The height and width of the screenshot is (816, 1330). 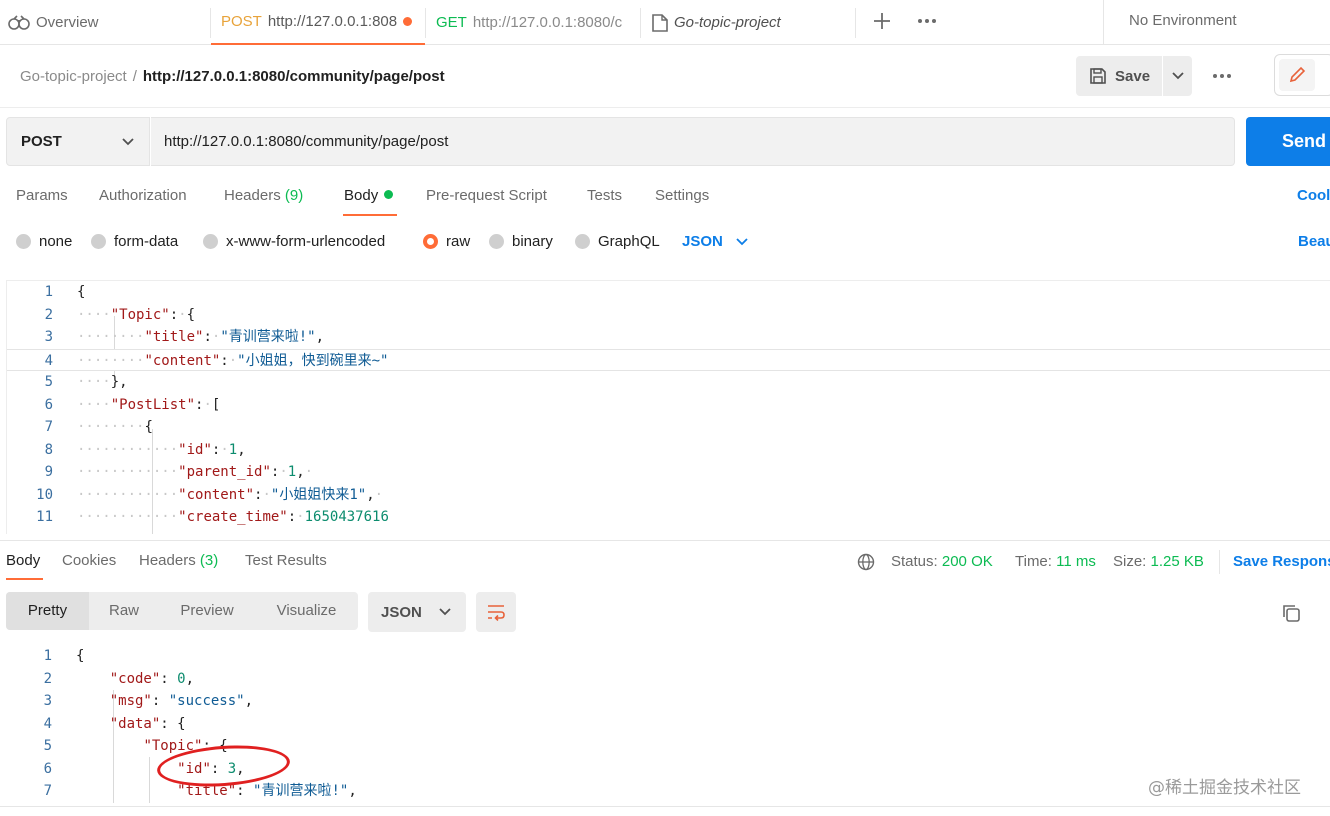 I want to click on tab-overview: Overview, so click(x=105, y=22).